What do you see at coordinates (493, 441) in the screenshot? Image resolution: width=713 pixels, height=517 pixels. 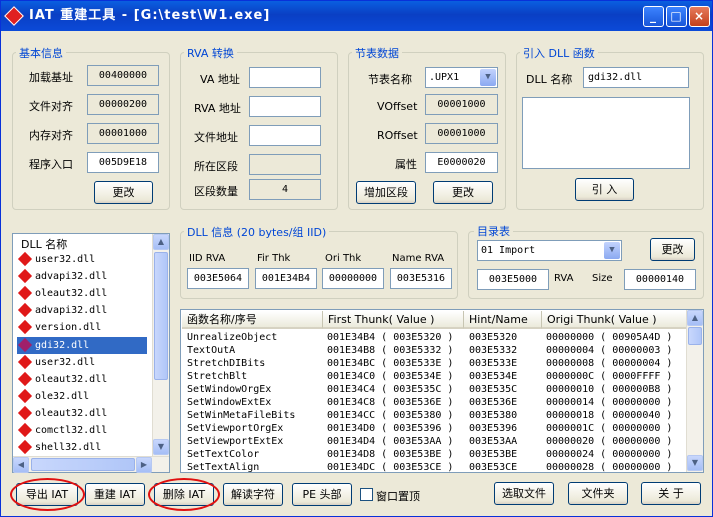 I see `hint-name-cell: 003E53AA` at bounding box center [493, 441].